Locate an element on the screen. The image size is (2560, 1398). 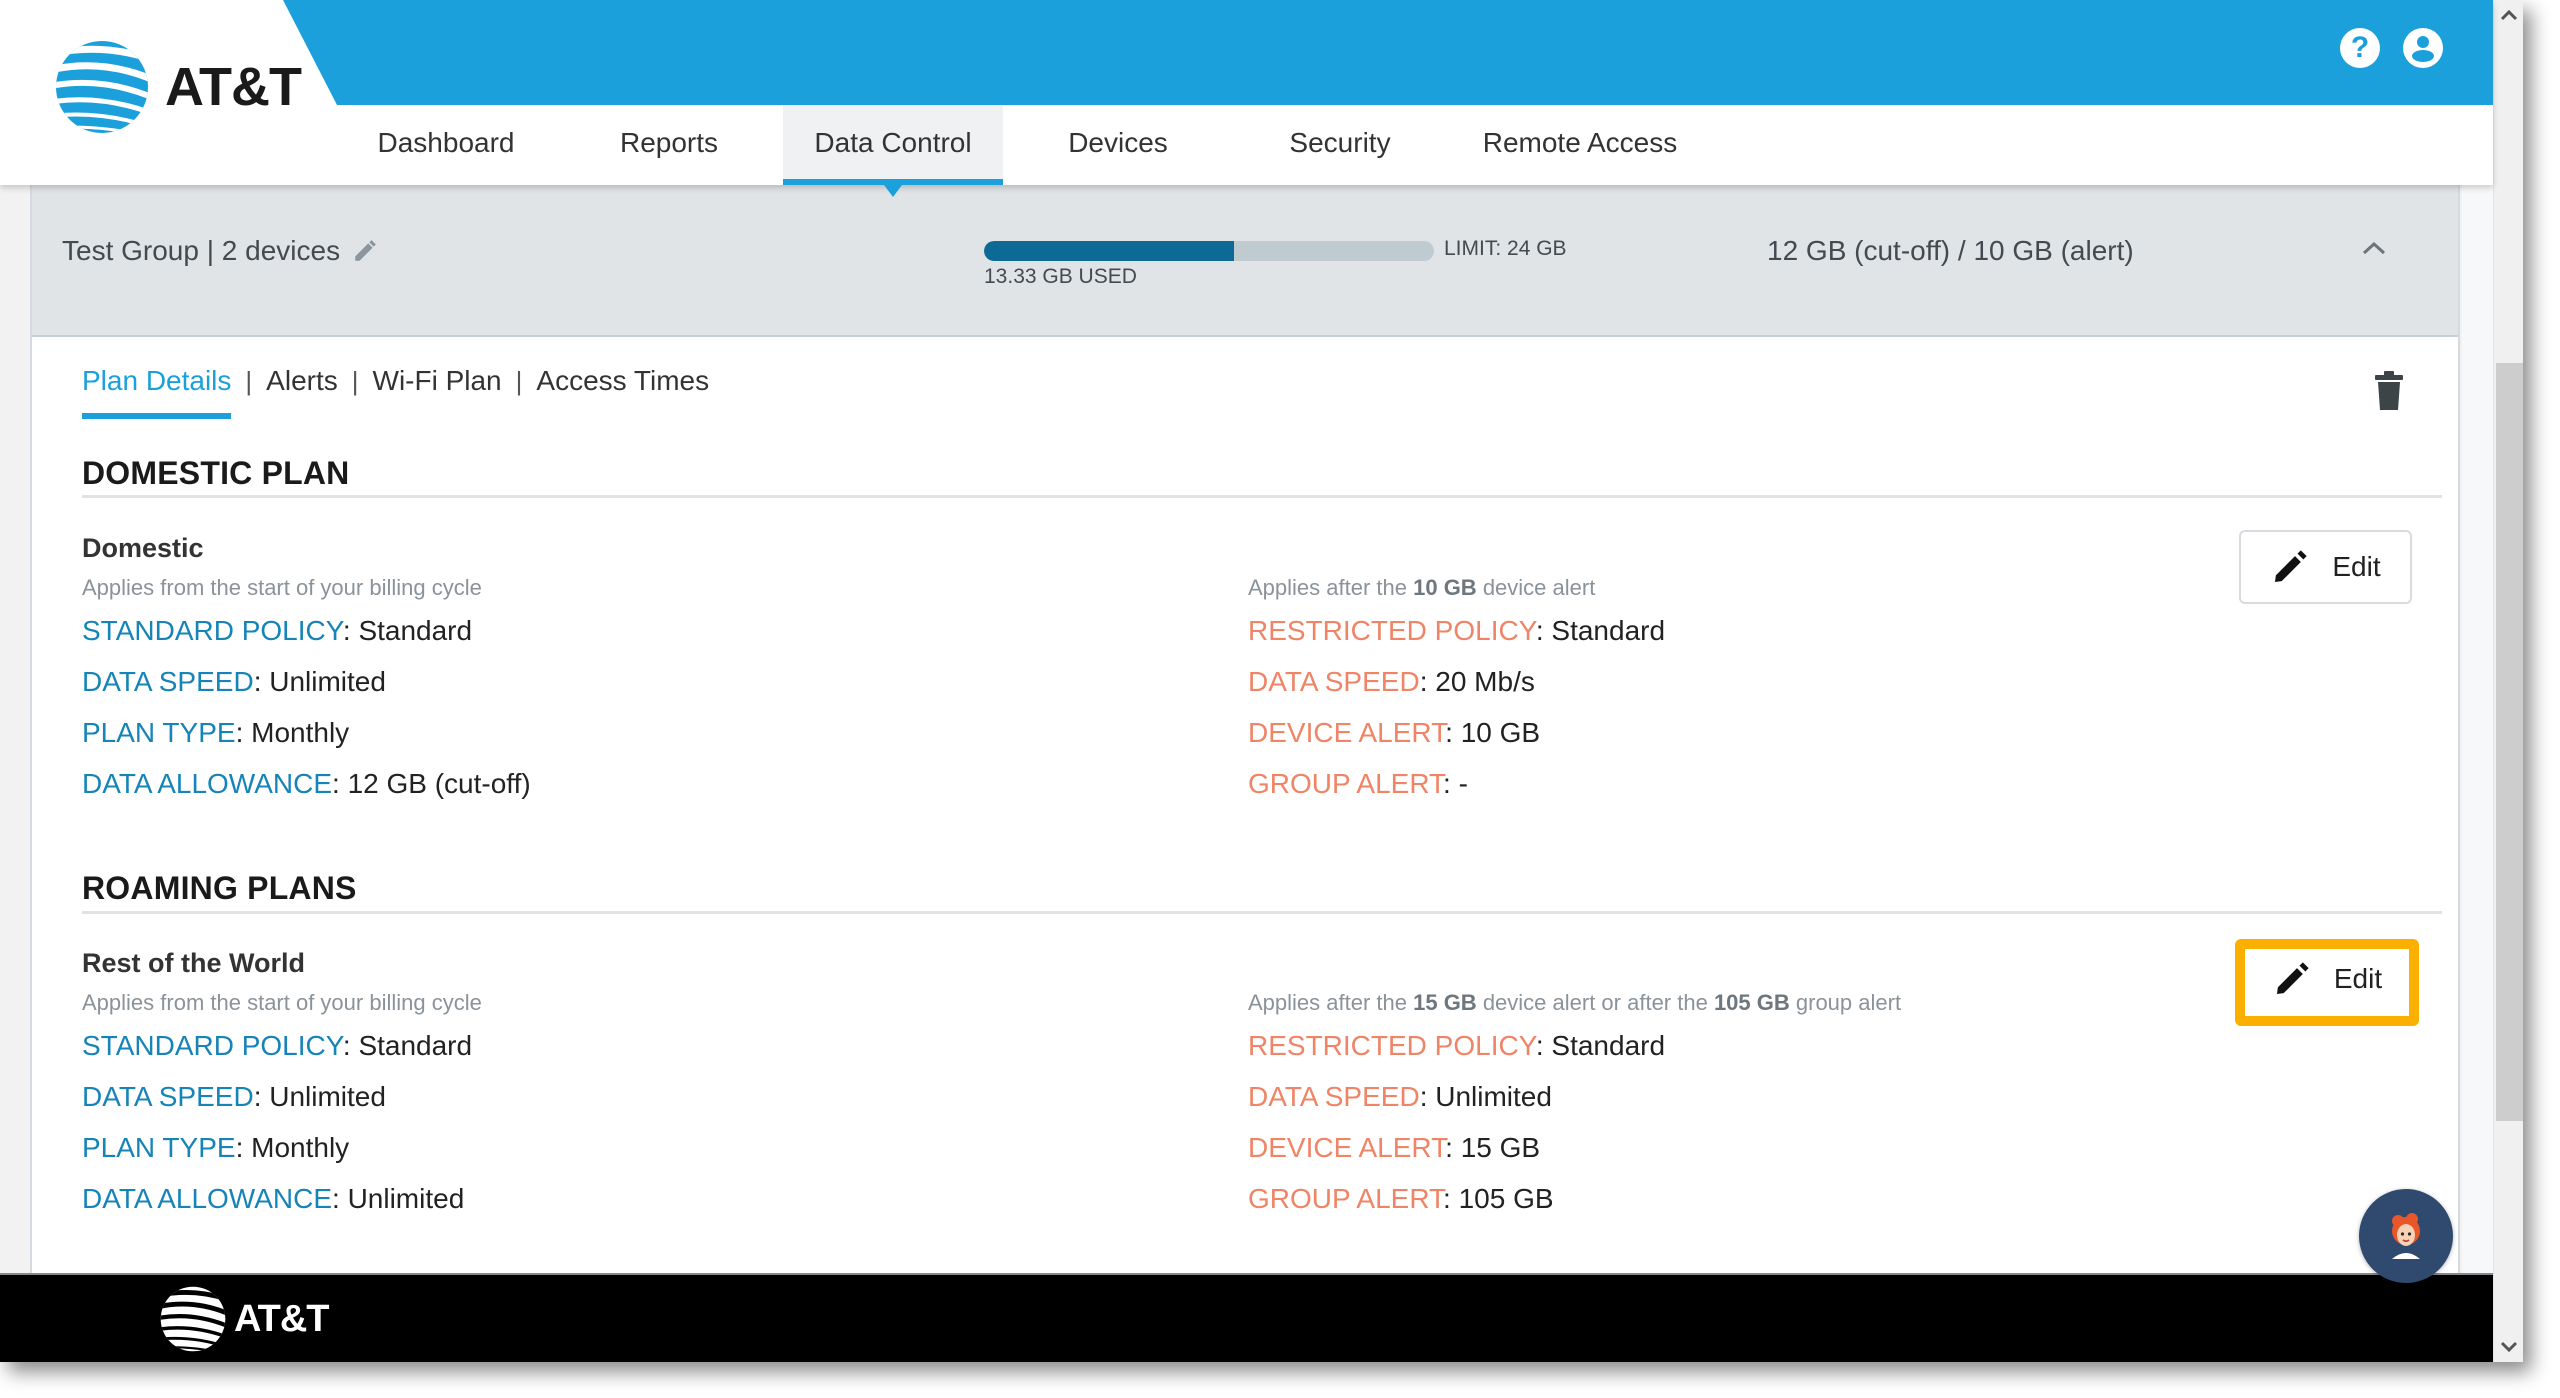
nav-dashboard: Dashboard is located at coordinates (446, 145).